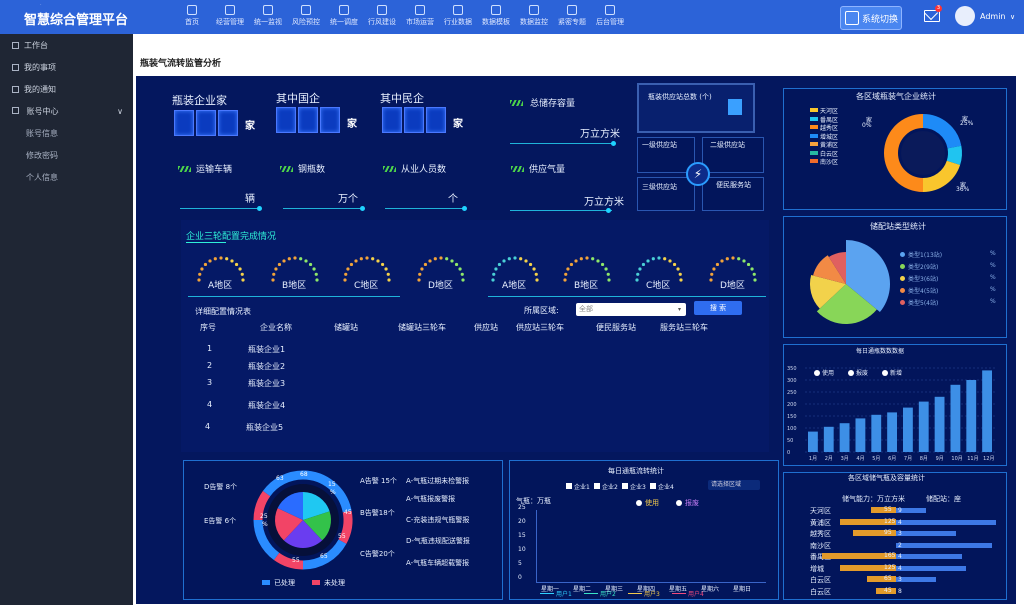  What do you see at coordinates (458, 14) in the screenshot?
I see `nav-item-7: 行业数据` at bounding box center [458, 14].